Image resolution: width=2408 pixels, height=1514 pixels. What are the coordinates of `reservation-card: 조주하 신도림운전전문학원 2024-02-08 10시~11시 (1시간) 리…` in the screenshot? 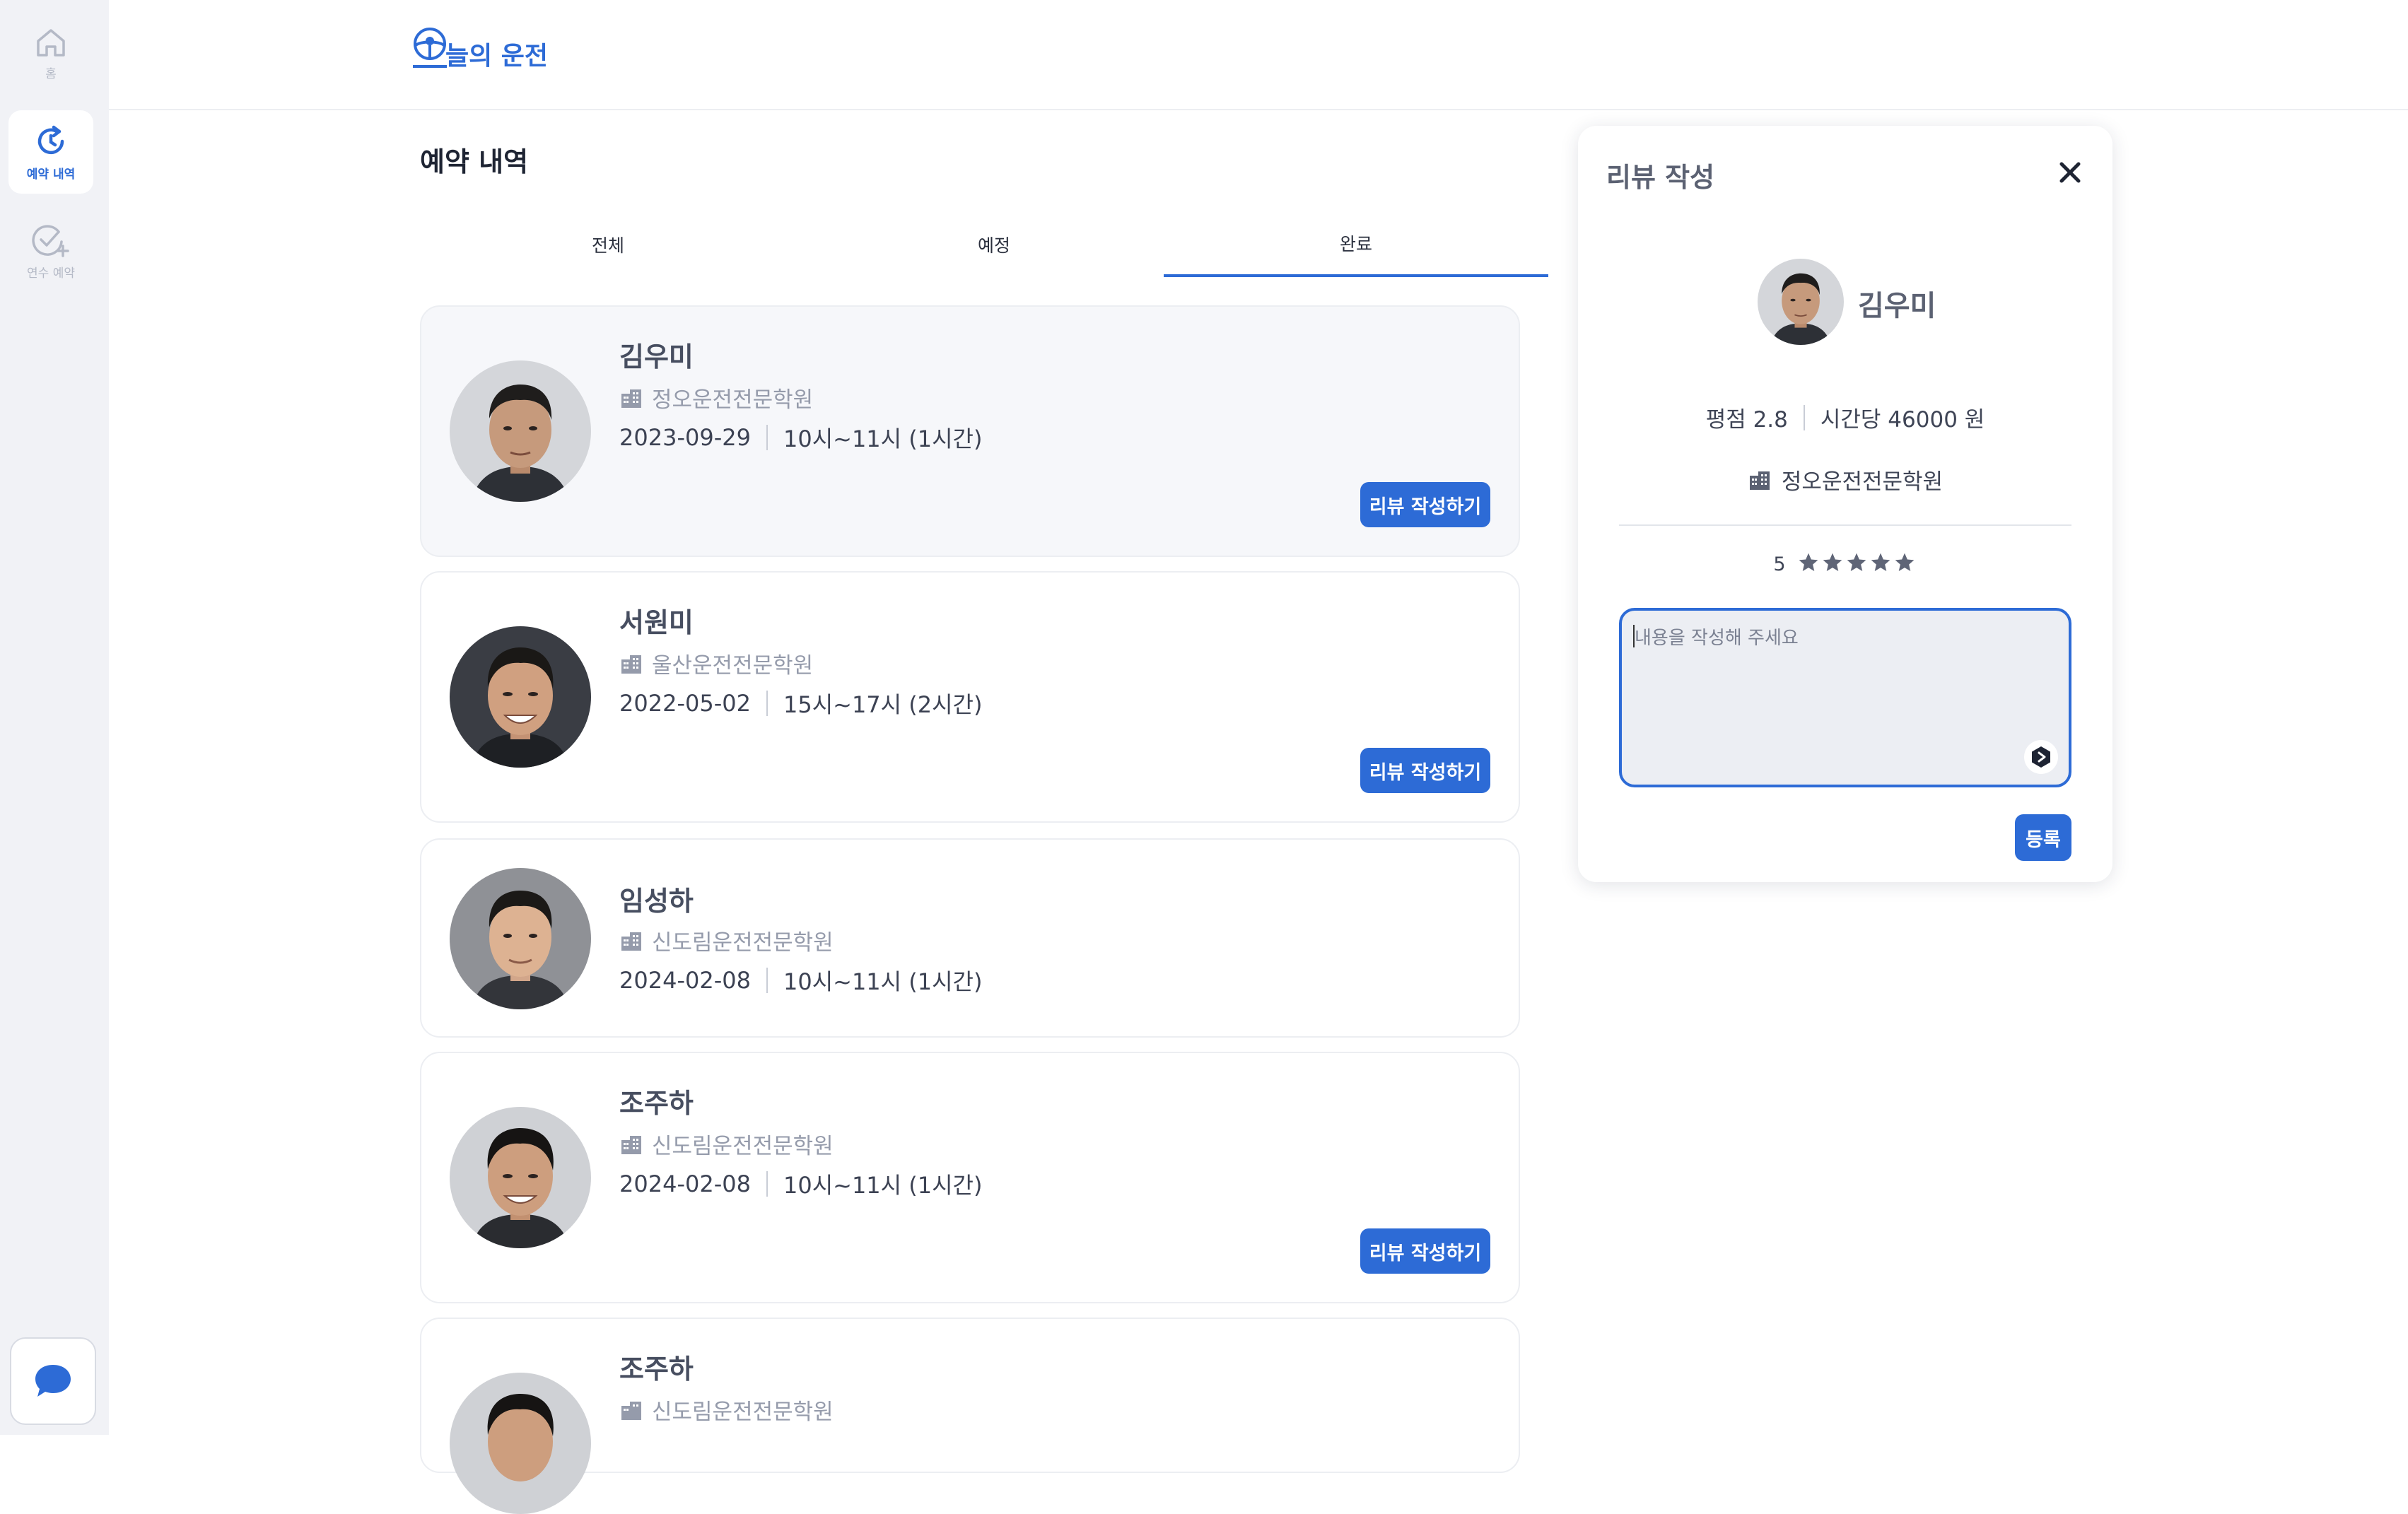 It's located at (970, 1178).